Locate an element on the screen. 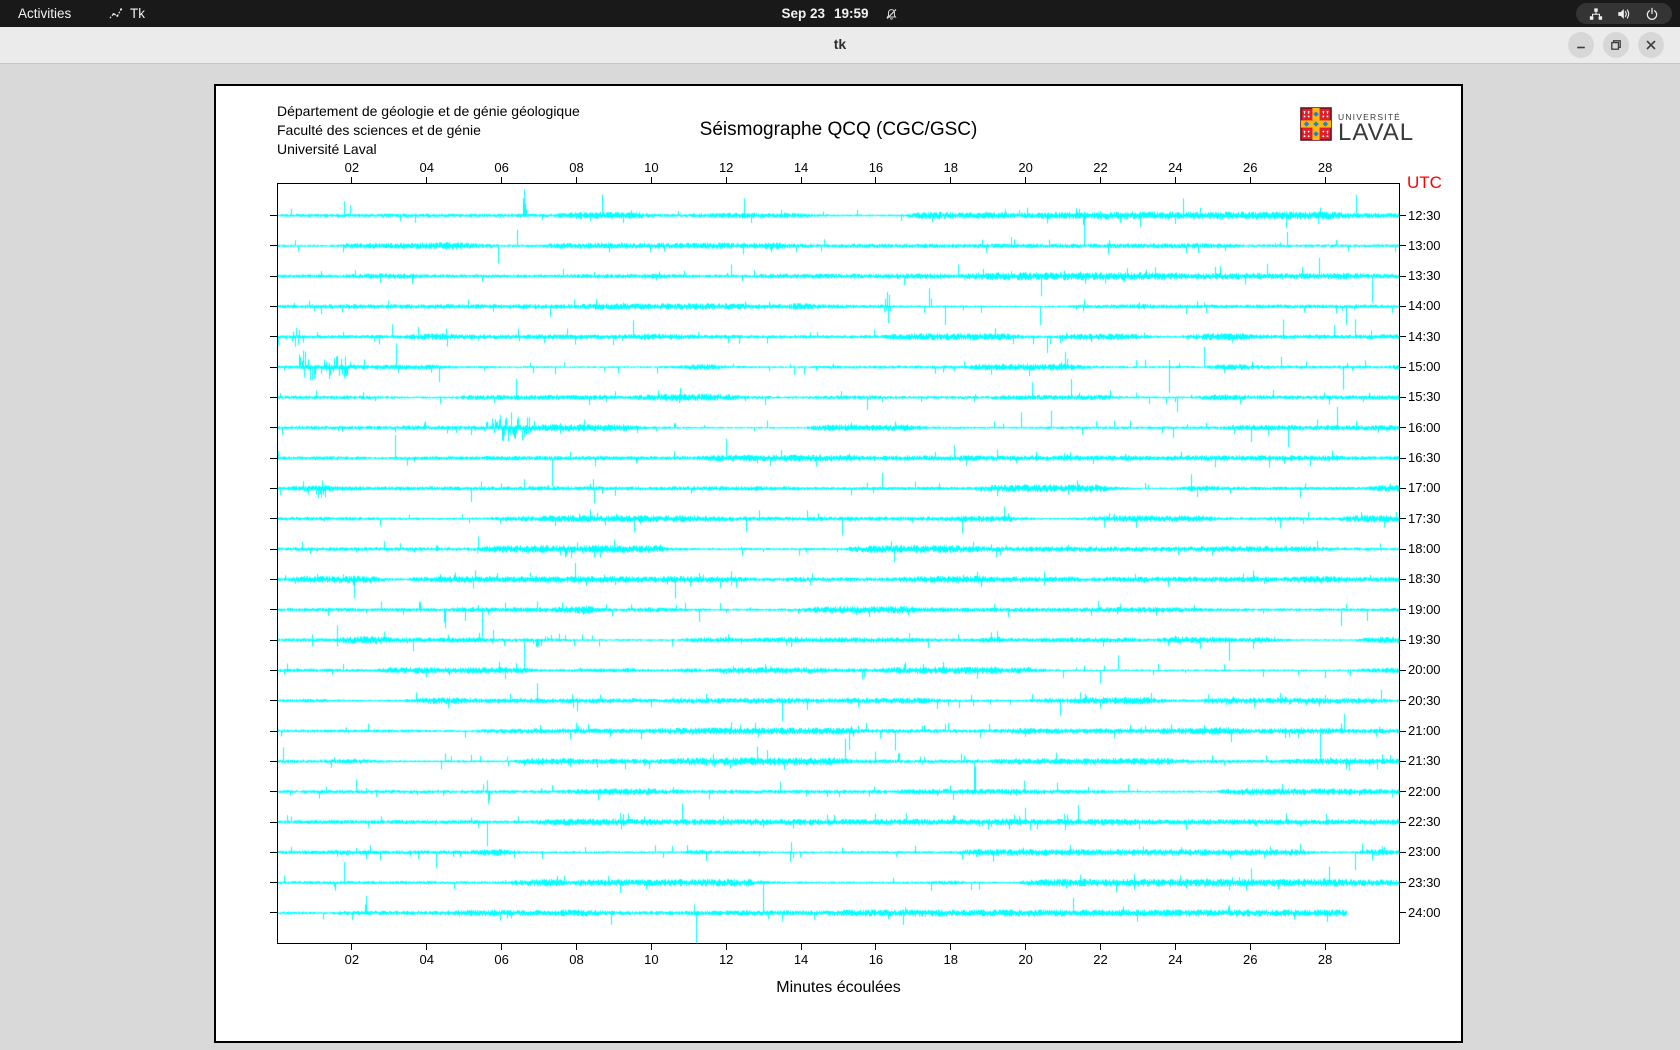  bottom-minute-tick-label: 02 is located at coordinates (352, 959).